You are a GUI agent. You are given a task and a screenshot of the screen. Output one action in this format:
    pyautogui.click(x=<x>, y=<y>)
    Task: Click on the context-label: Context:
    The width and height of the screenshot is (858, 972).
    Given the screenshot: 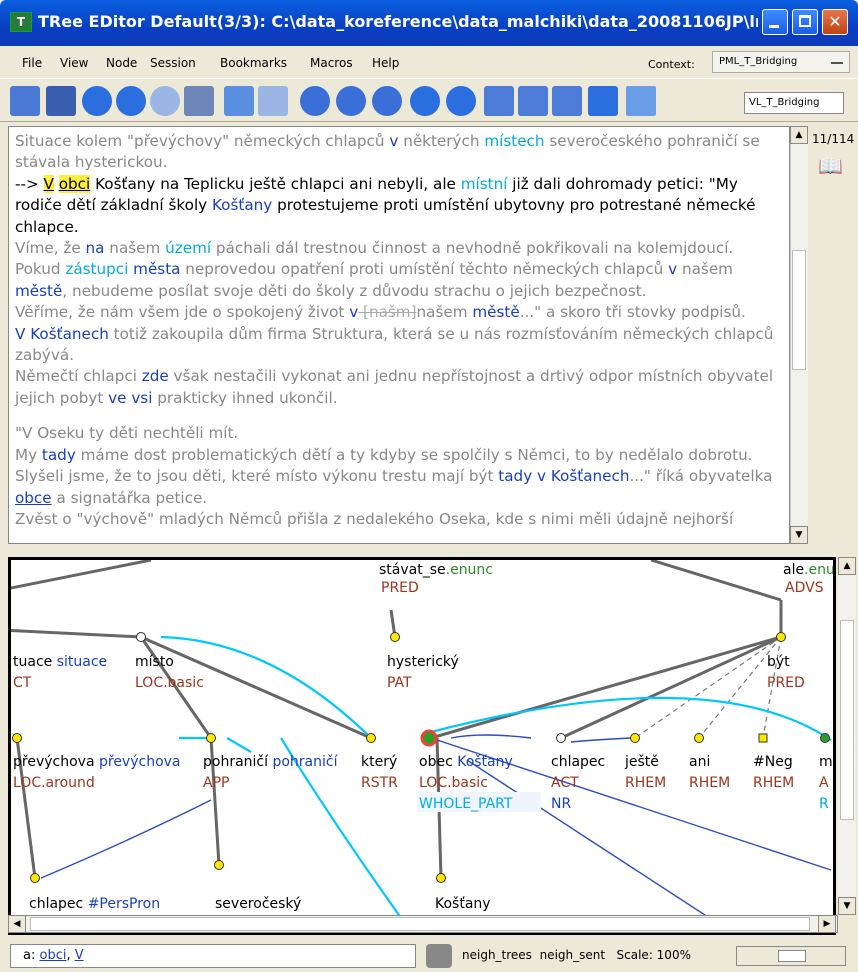 What is the action you would take?
    pyautogui.click(x=671, y=64)
    